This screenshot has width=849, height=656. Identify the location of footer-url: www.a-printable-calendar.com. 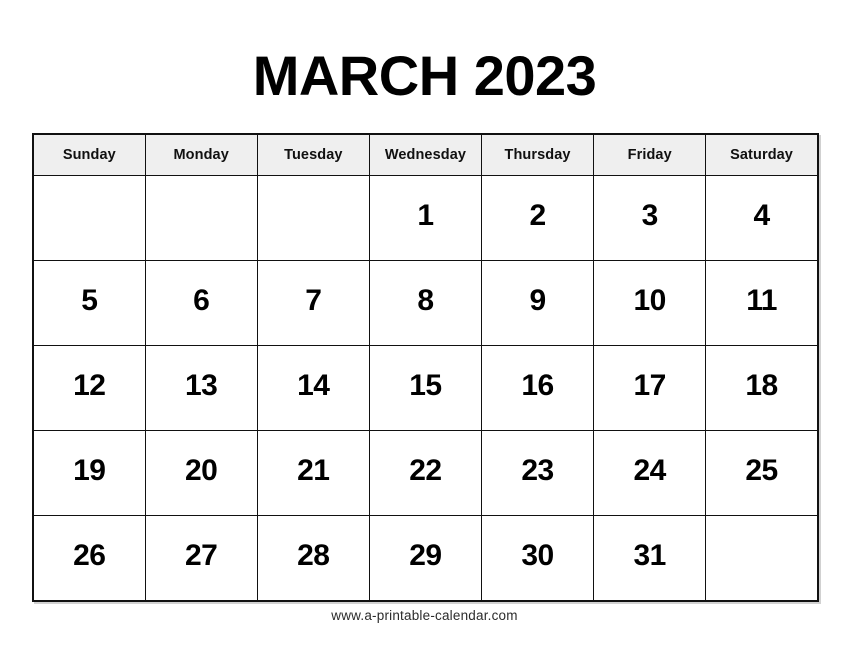
(424, 615).